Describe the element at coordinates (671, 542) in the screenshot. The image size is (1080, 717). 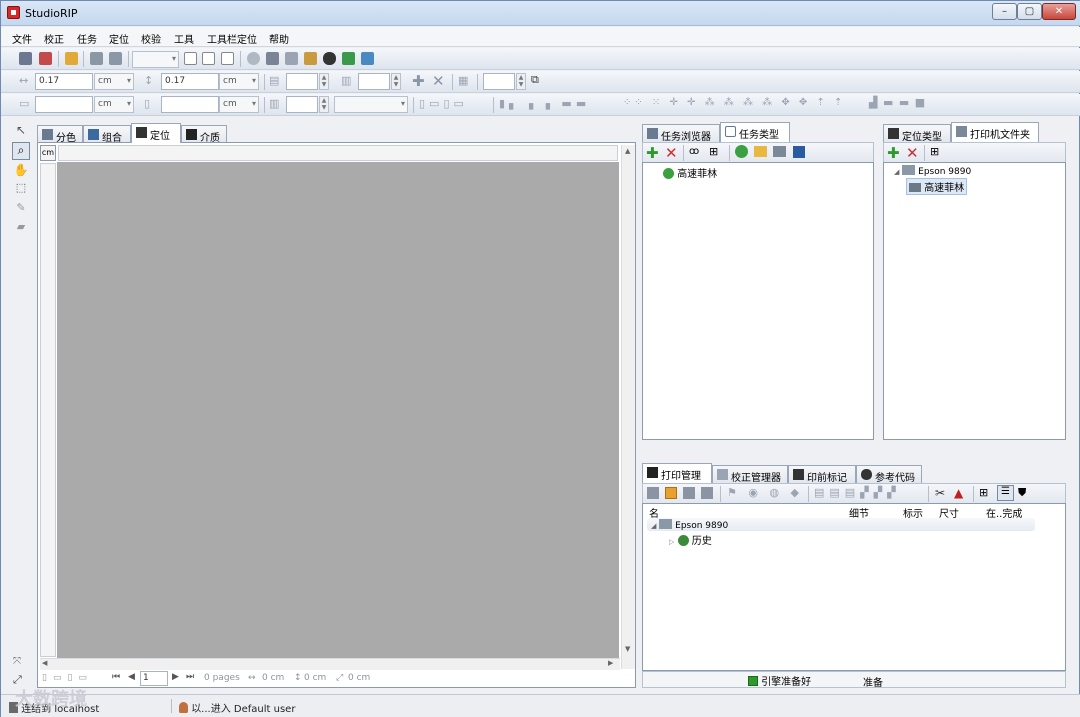
I see `expand-icon: ▷` at that location.